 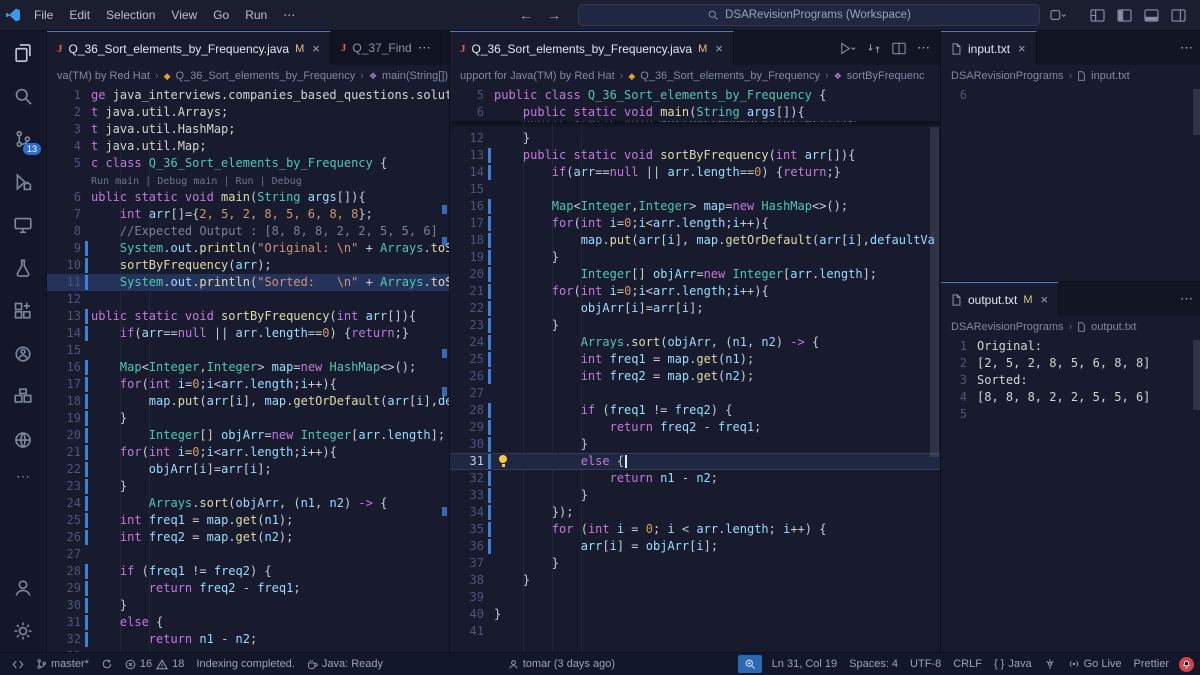 What do you see at coordinates (64, 265) in the screenshot?
I see `line-number: 10` at bounding box center [64, 265].